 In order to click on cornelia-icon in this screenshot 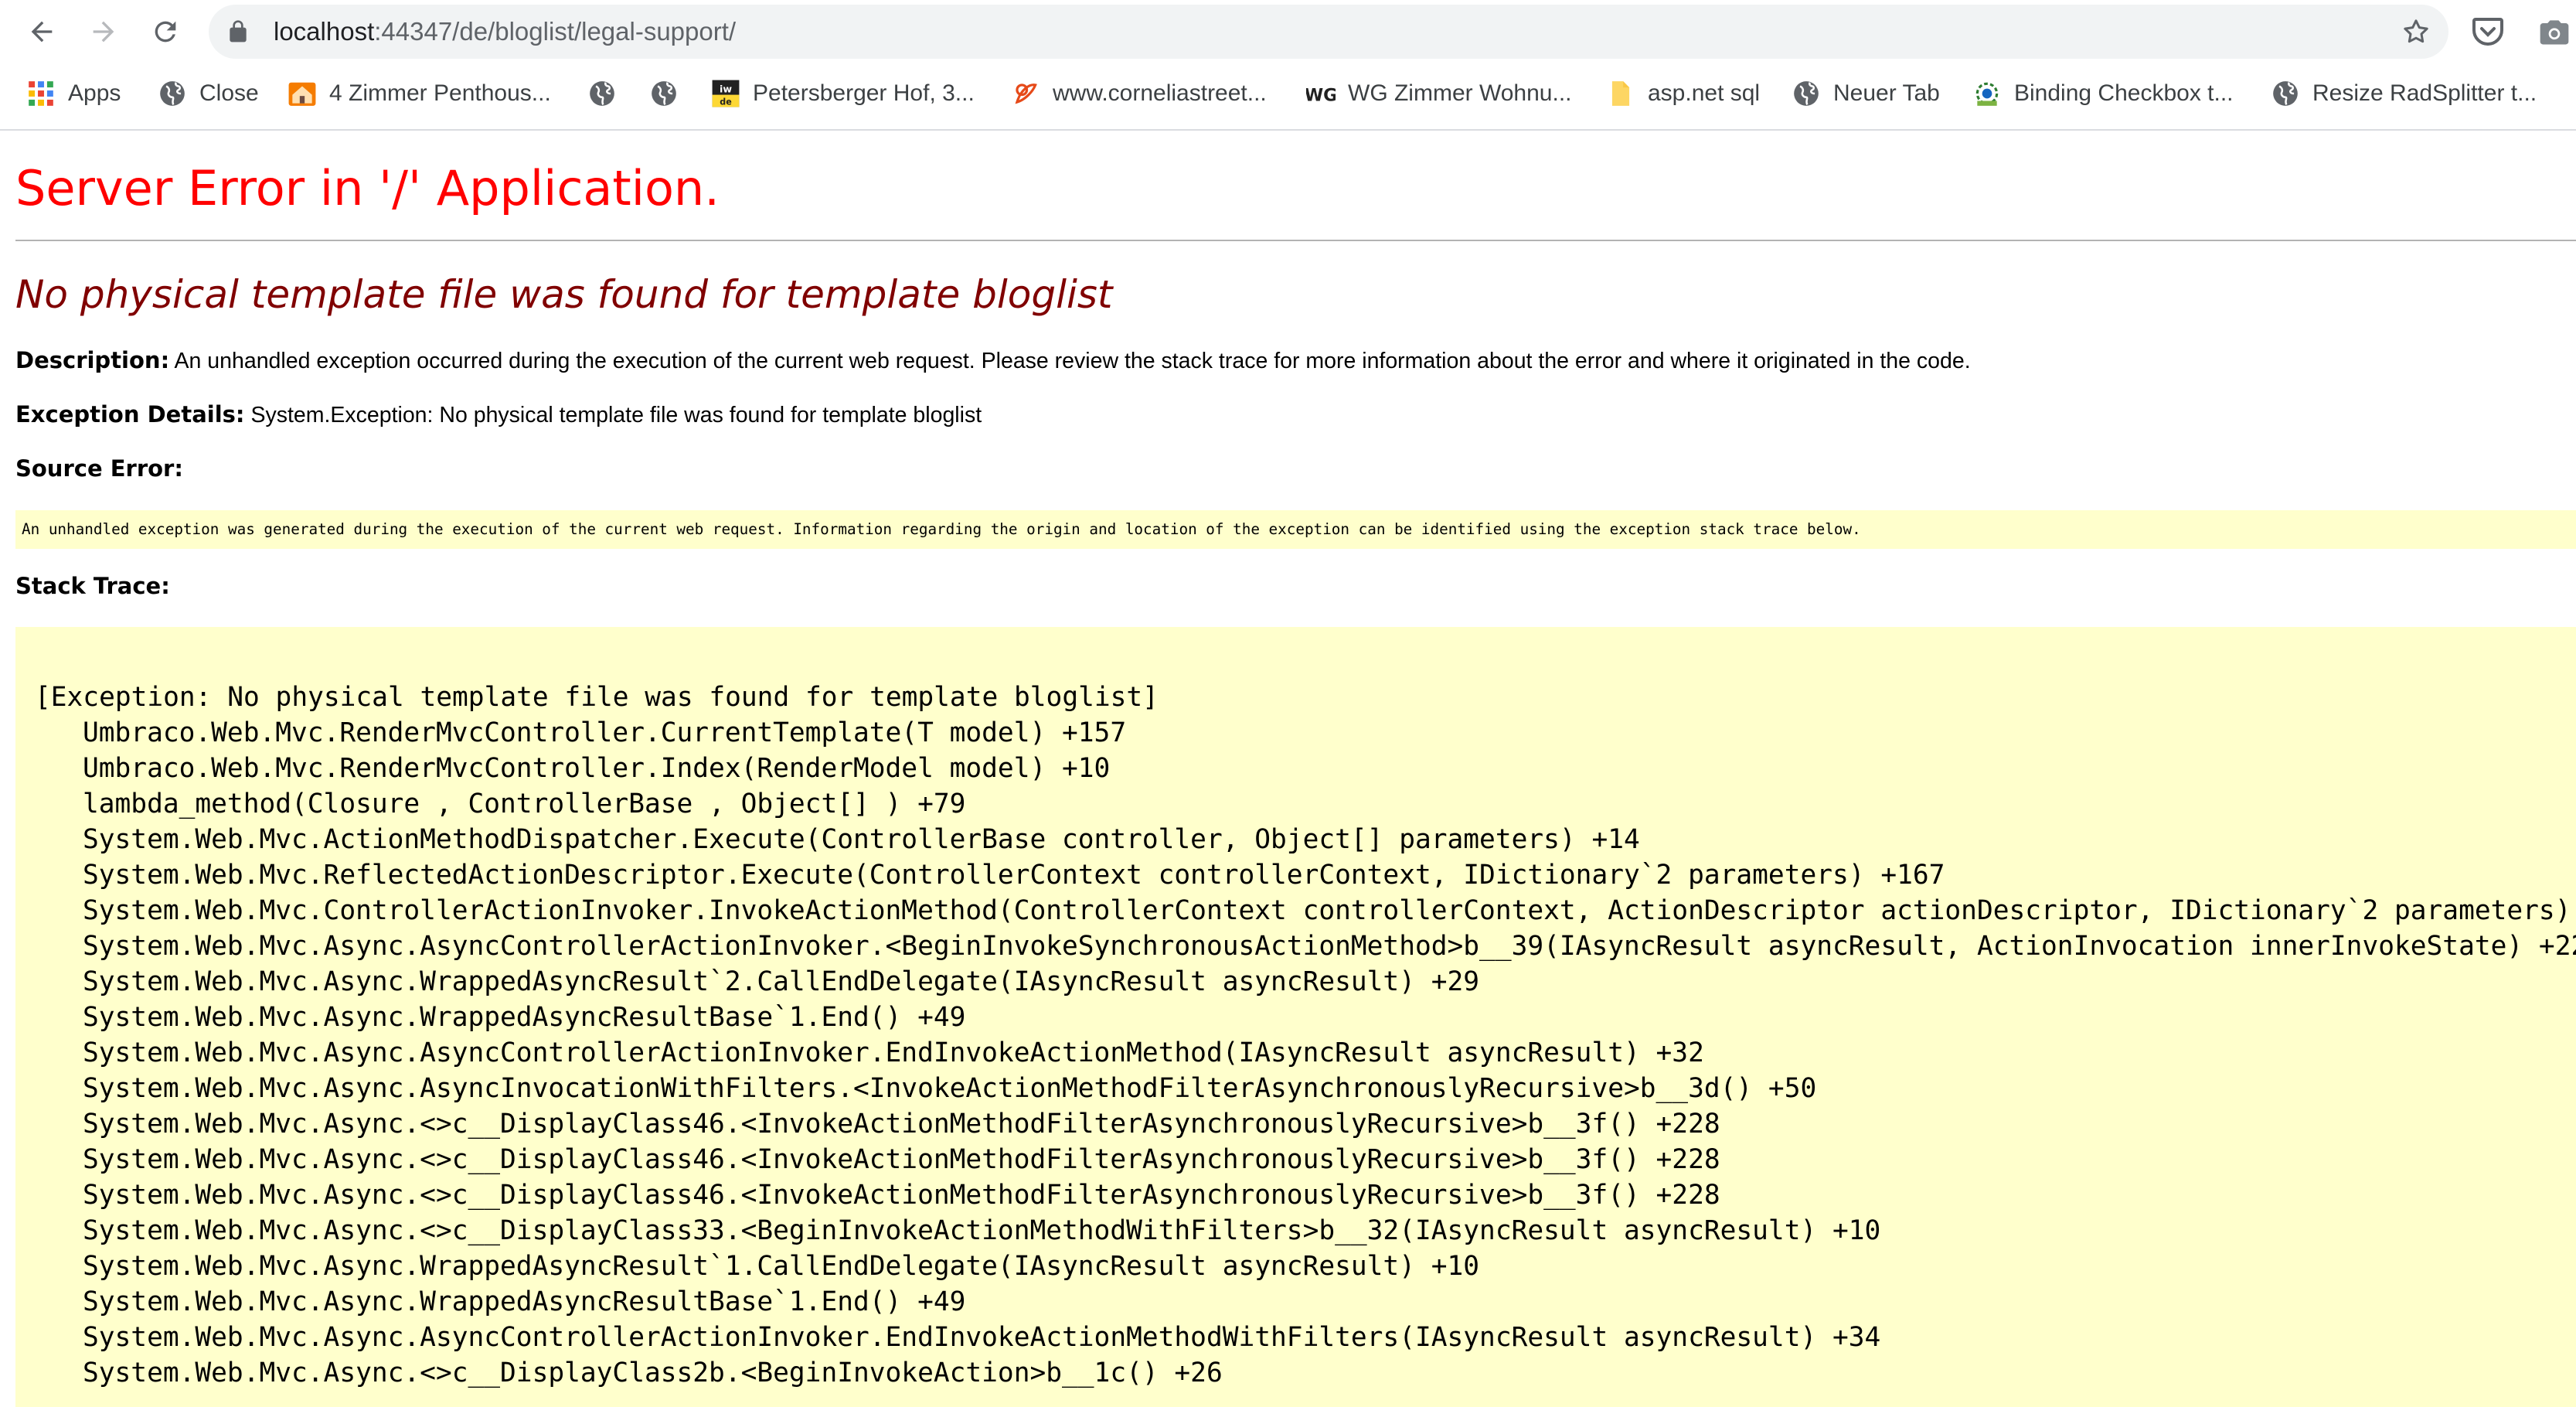, I will do `click(1025, 94)`.